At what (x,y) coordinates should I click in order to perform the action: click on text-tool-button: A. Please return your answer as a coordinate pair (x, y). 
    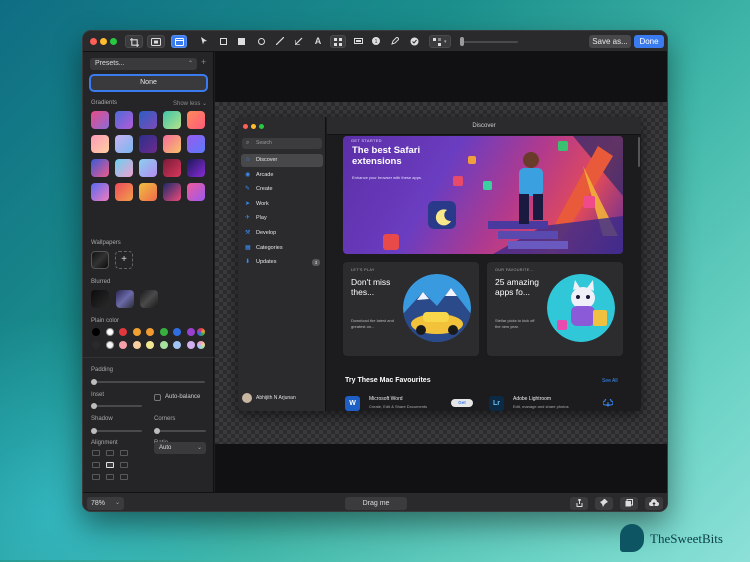
    Looking at the image, I should click on (318, 41).